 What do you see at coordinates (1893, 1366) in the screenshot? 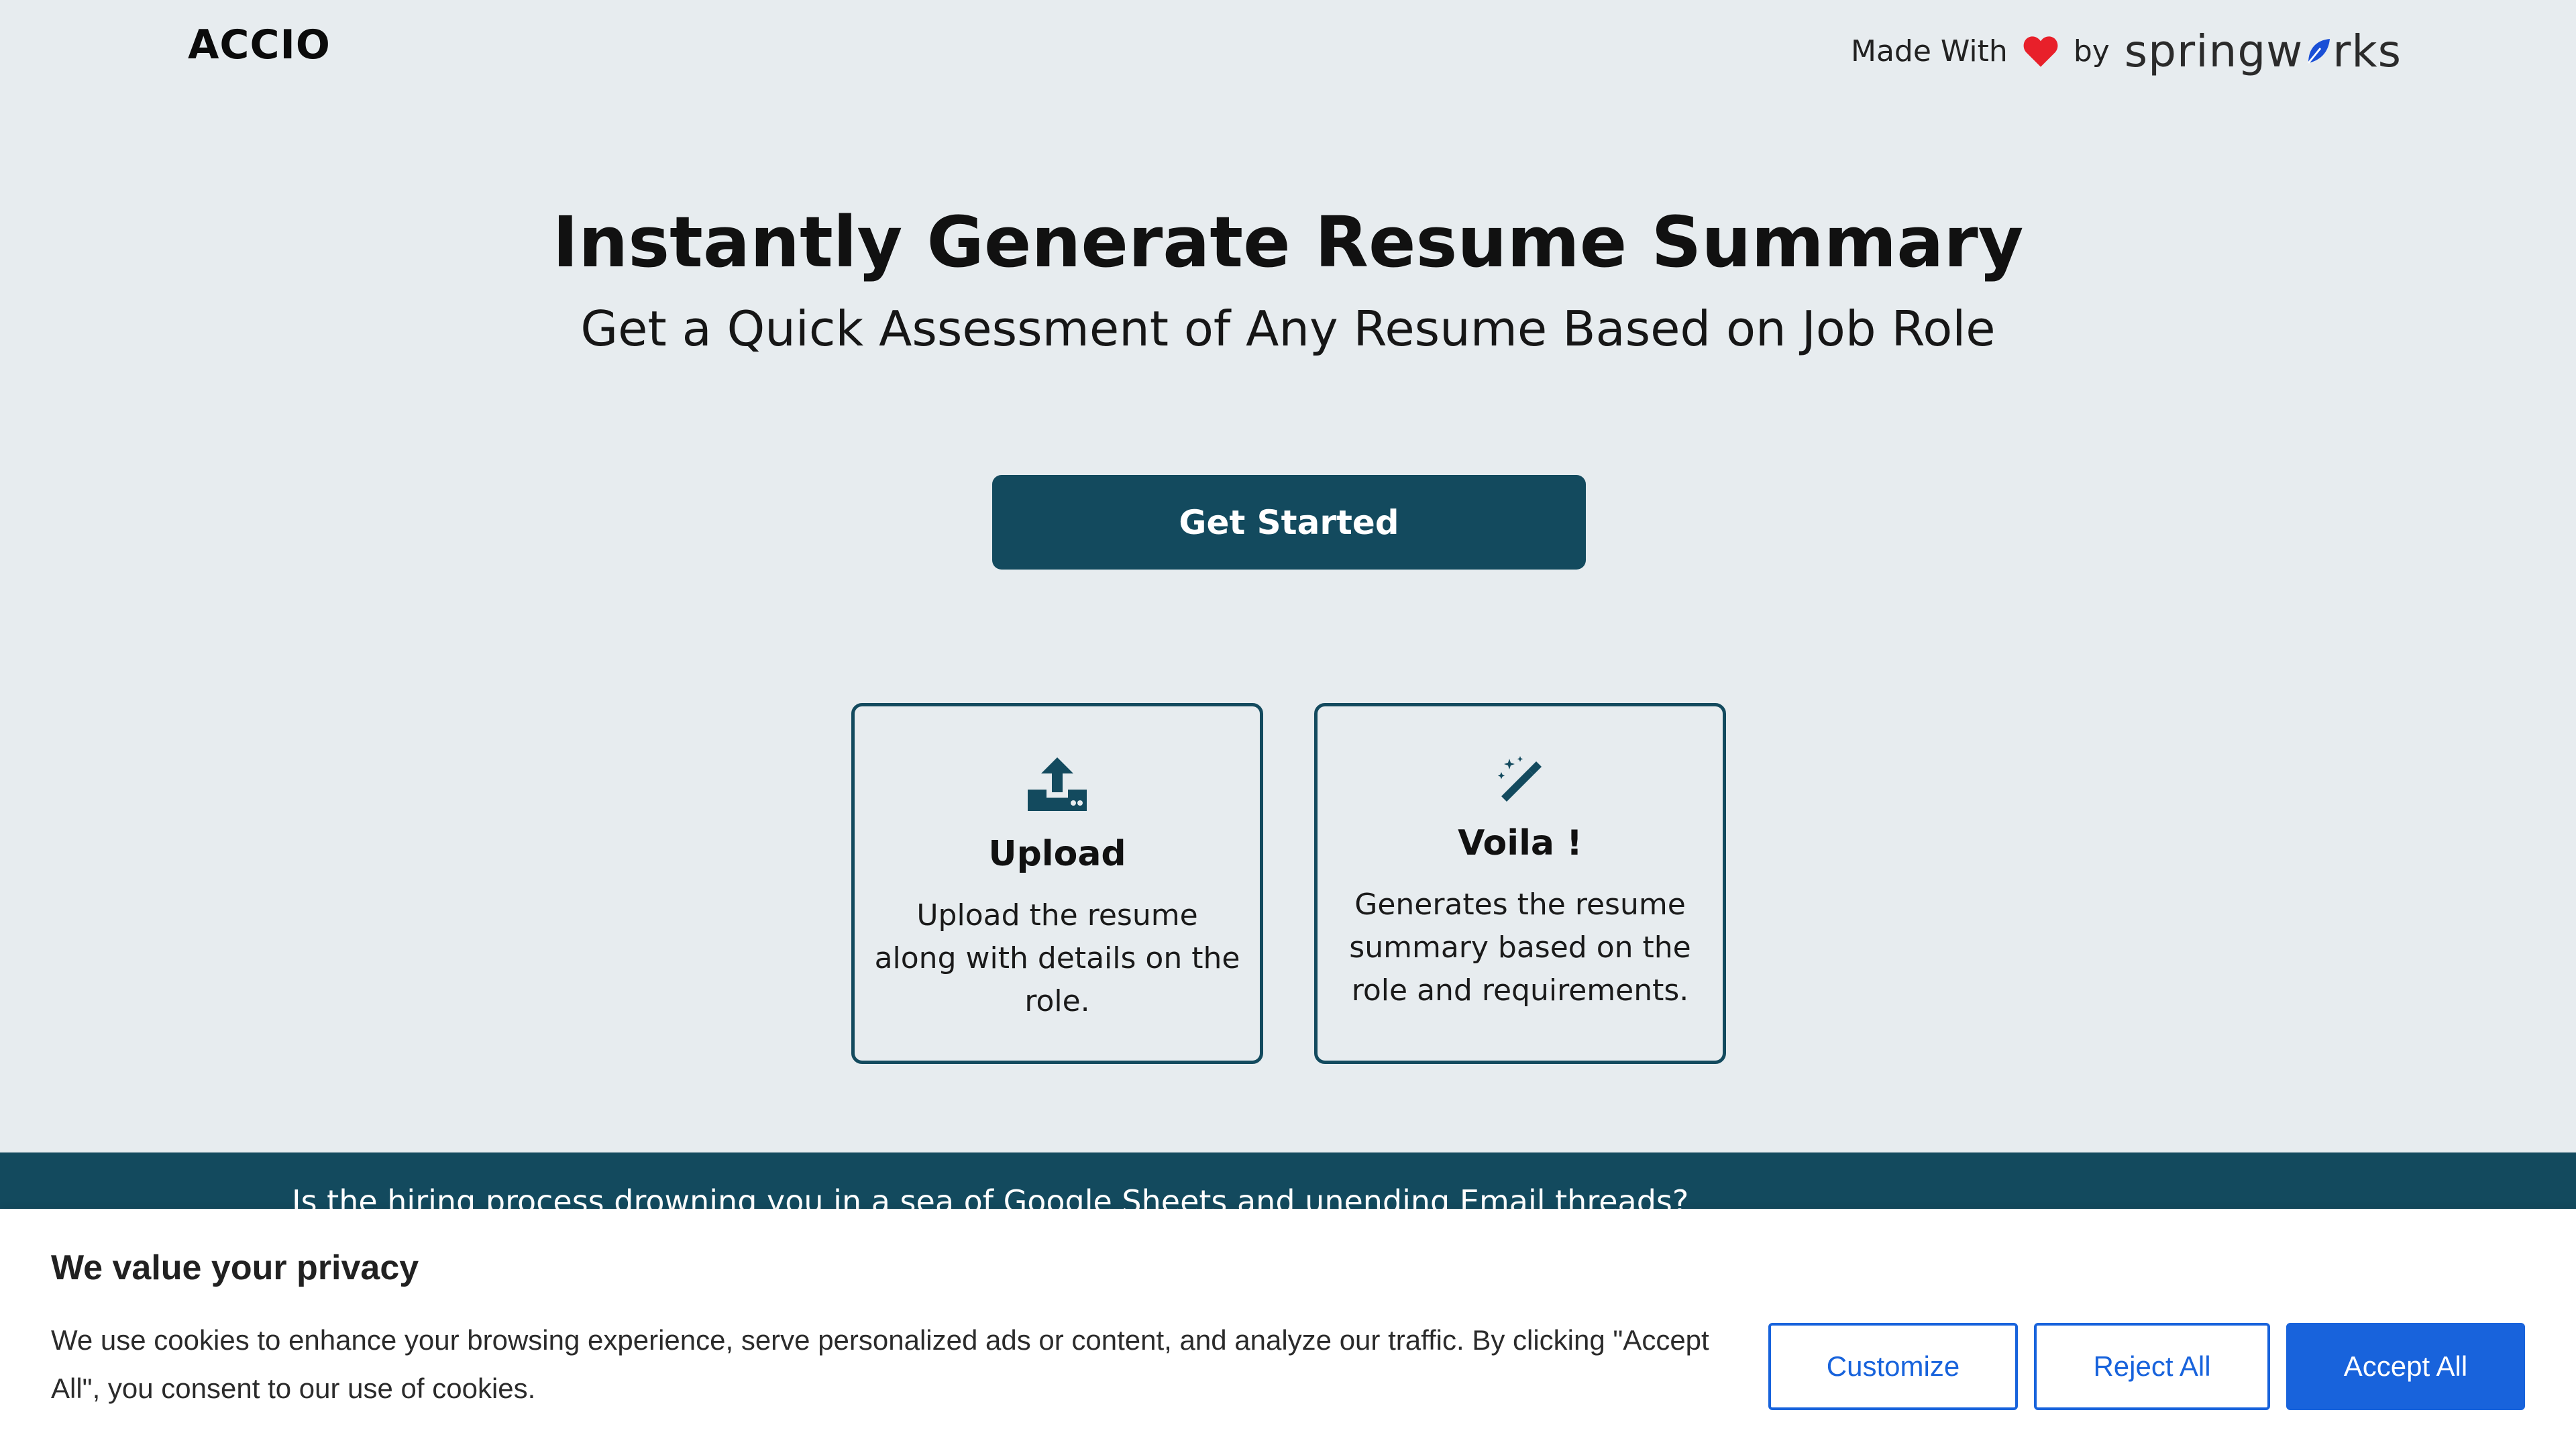
I see `customize-button: Customize` at bounding box center [1893, 1366].